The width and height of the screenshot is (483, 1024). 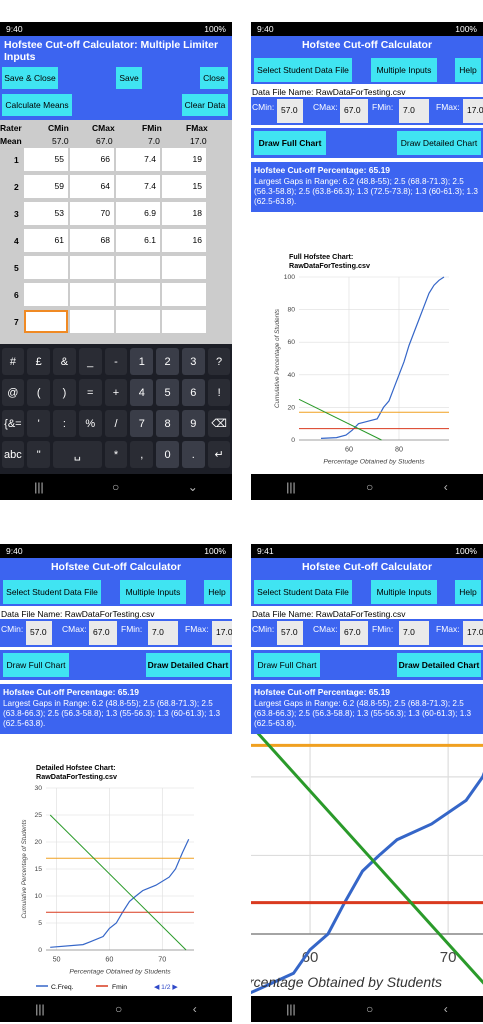 What do you see at coordinates (219, 454) in the screenshot?
I see `keyboard-key: ↵` at bounding box center [219, 454].